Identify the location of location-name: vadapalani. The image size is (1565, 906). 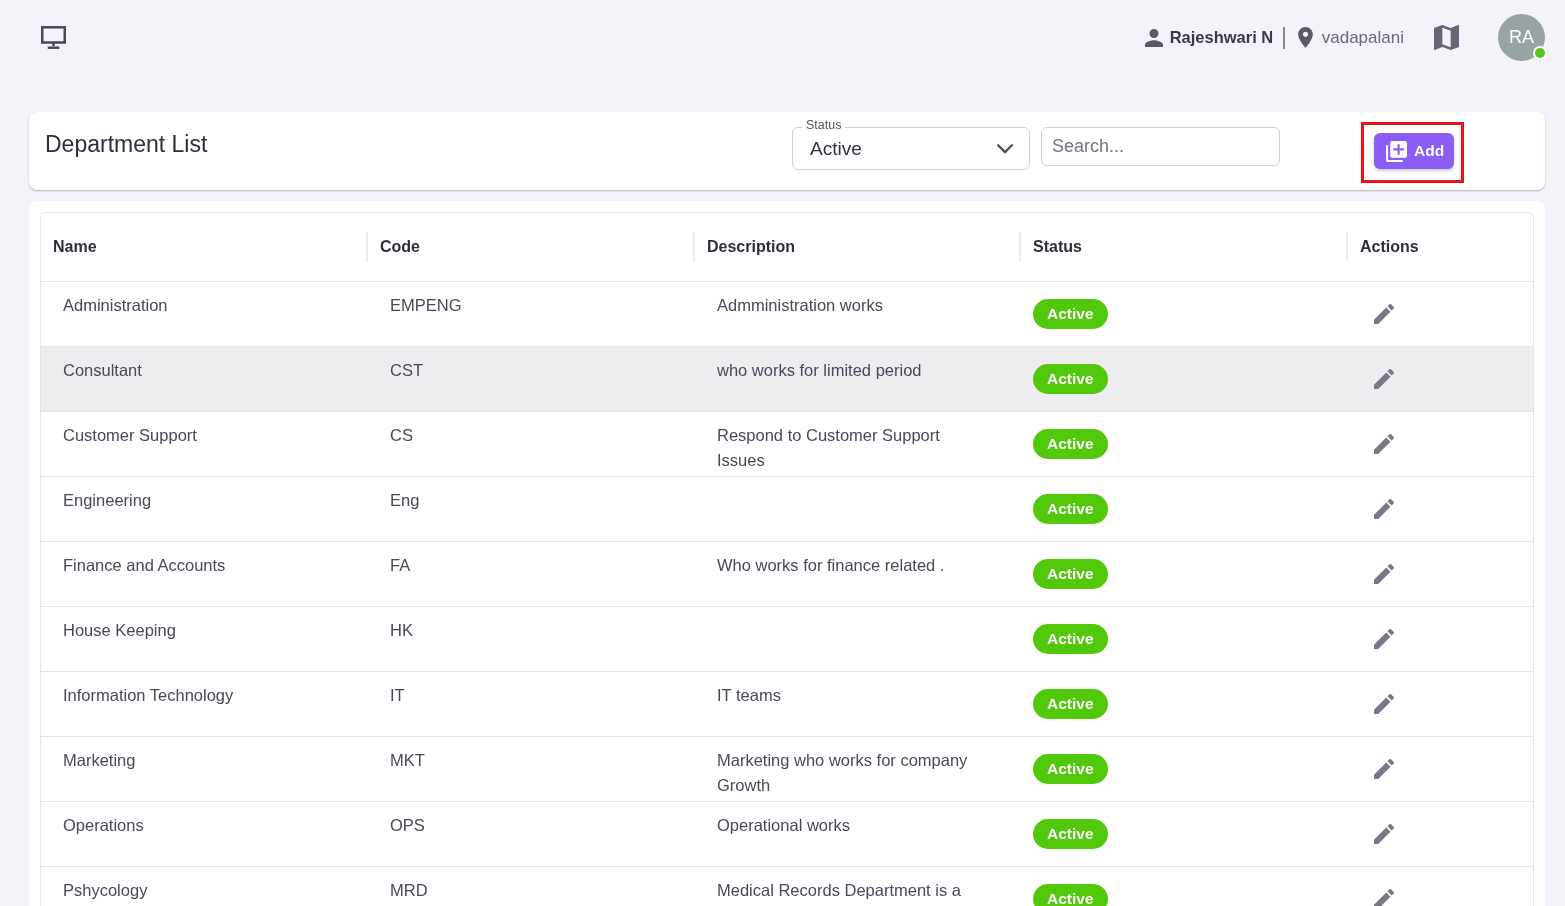
(1362, 37).